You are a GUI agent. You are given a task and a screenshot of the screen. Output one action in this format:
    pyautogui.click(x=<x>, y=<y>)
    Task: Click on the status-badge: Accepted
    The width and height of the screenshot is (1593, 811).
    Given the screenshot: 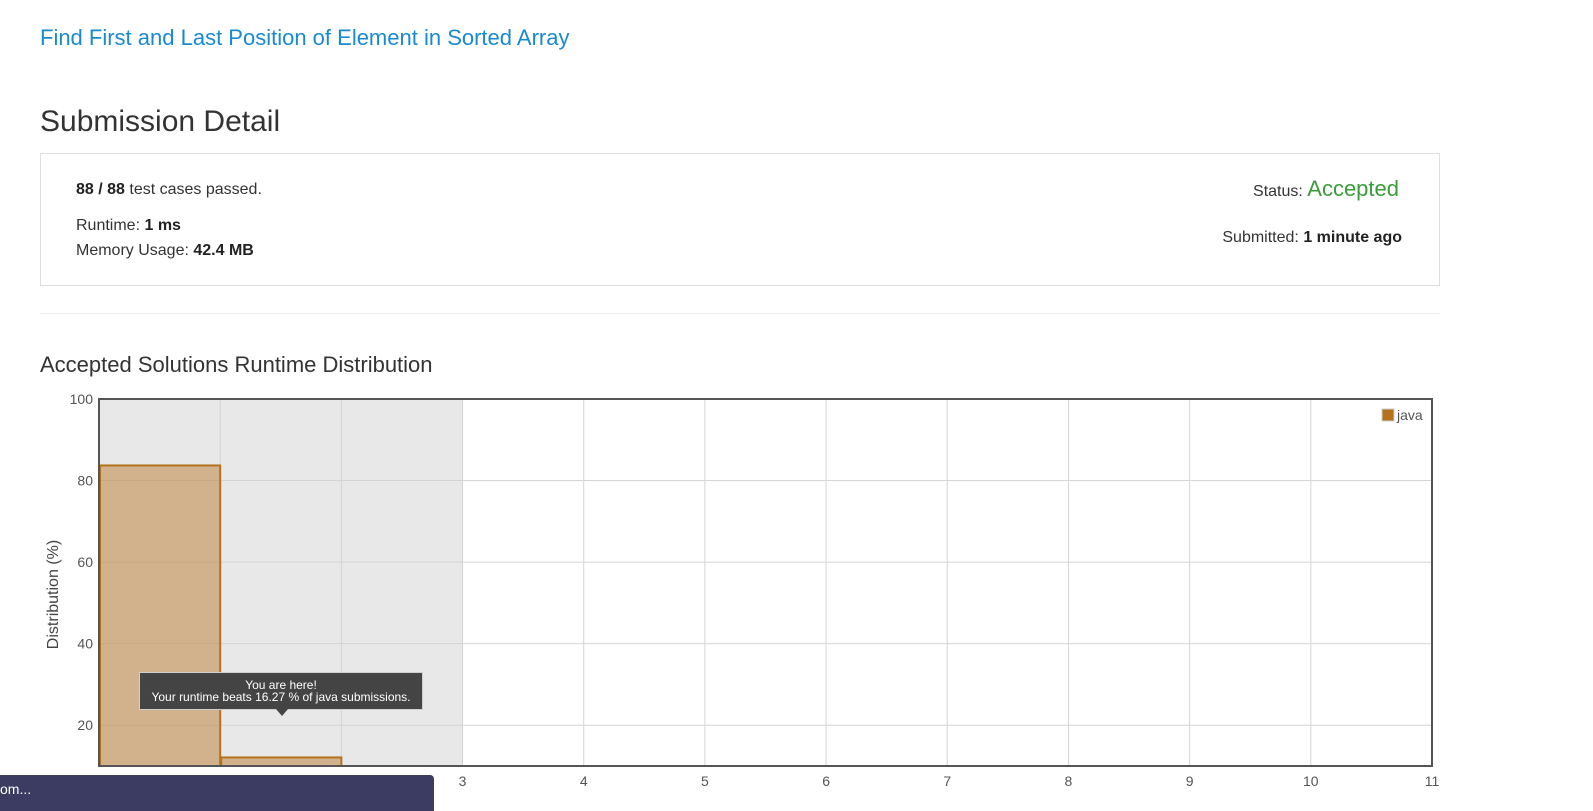 What is the action you would take?
    pyautogui.click(x=1353, y=188)
    